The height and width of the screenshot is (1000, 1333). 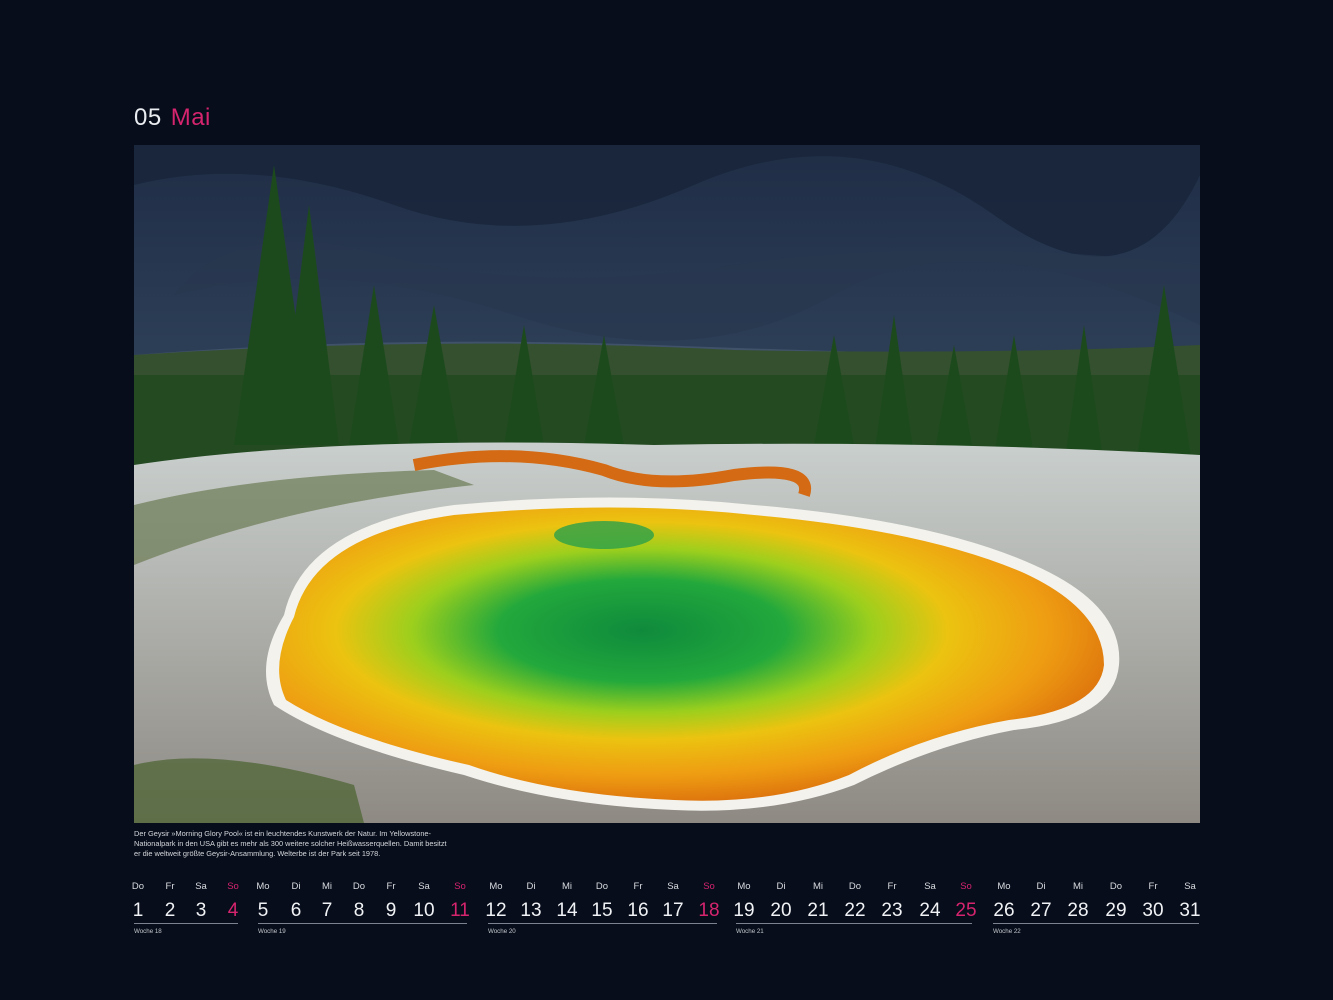 I want to click on calendar-day: Mi 28, so click(x=1078, y=901).